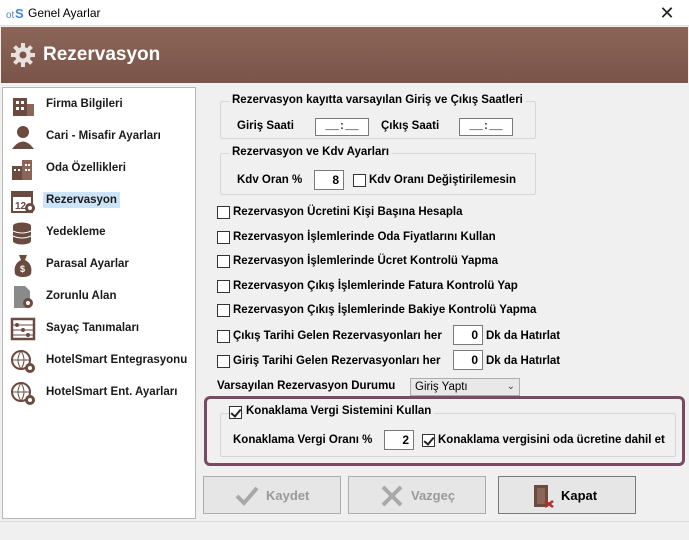 This screenshot has height=540, width=689. What do you see at coordinates (399, 440) in the screenshot?
I see `konaklama-rate-input: 2` at bounding box center [399, 440].